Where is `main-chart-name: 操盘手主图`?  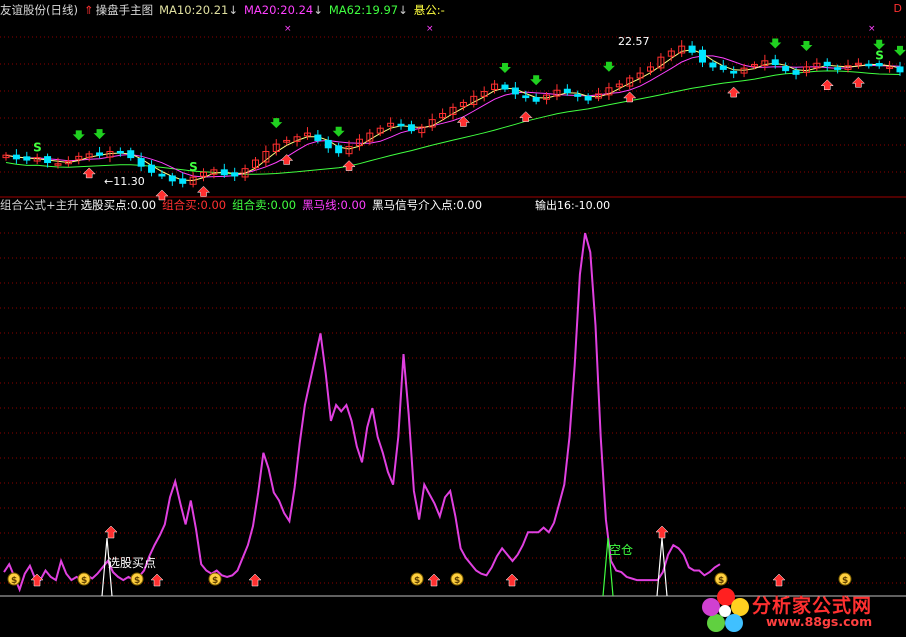 main-chart-name: 操盘手主图 is located at coordinates (124, 10).